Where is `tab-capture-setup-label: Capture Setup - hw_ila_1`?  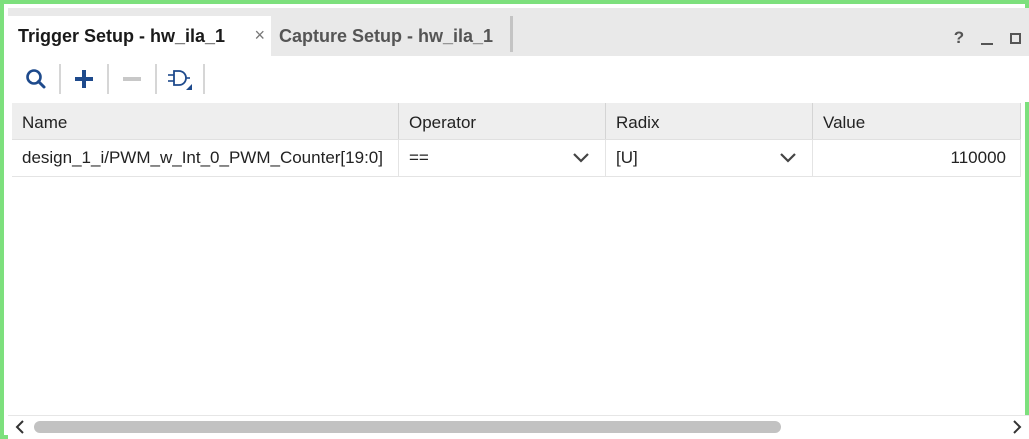
tab-capture-setup-label: Capture Setup - hw_ila_1 is located at coordinates (386, 35).